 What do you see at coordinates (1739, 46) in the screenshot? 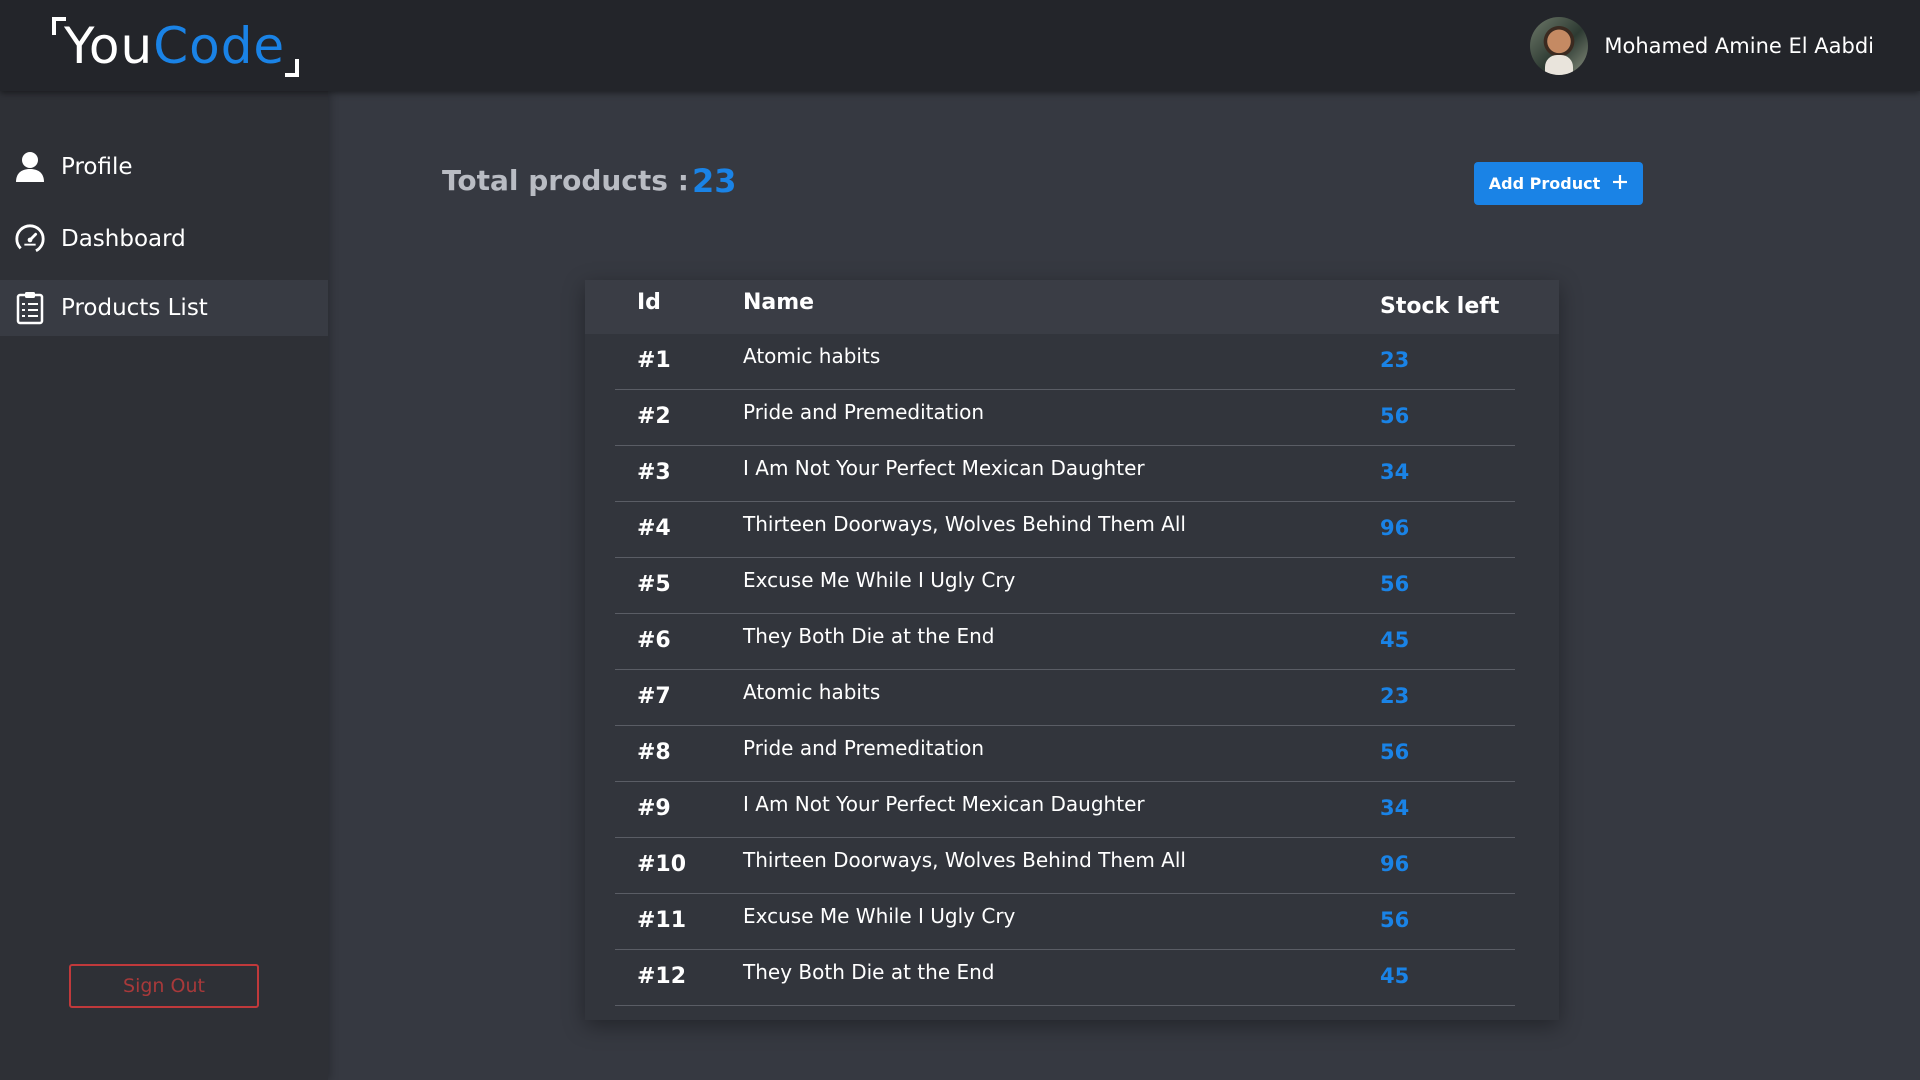
I see `user-name: Mohamed Amine El Aabdi` at bounding box center [1739, 46].